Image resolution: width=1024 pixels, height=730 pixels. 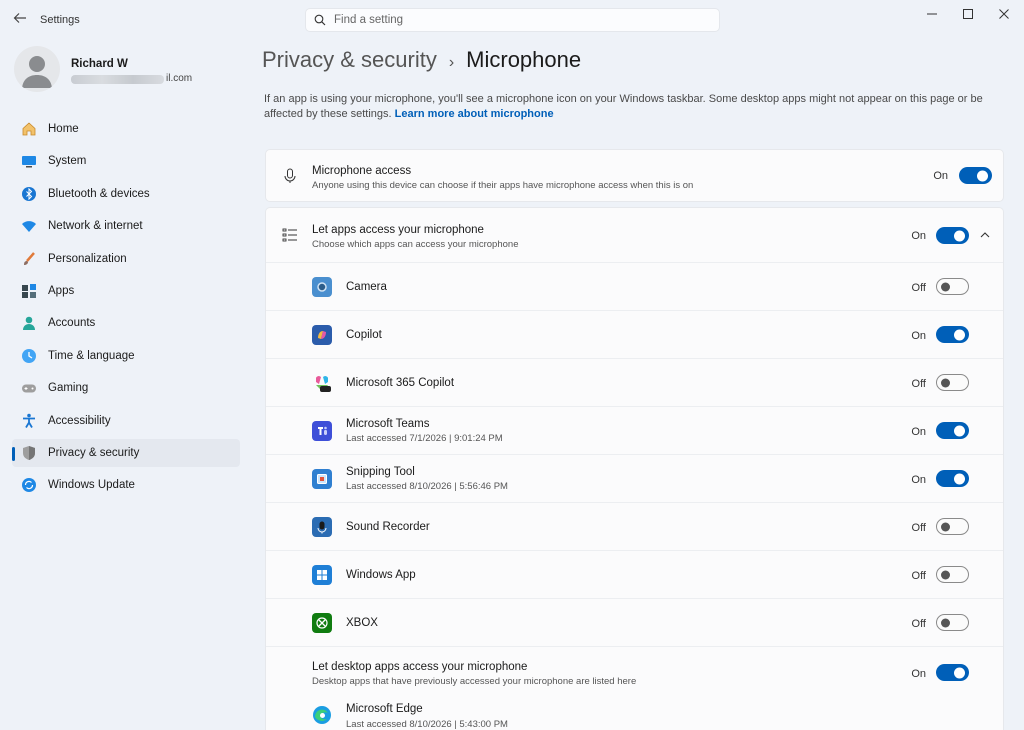 What do you see at coordinates (126, 259) in the screenshot?
I see `sidebar-item-personalization: Personalization` at bounding box center [126, 259].